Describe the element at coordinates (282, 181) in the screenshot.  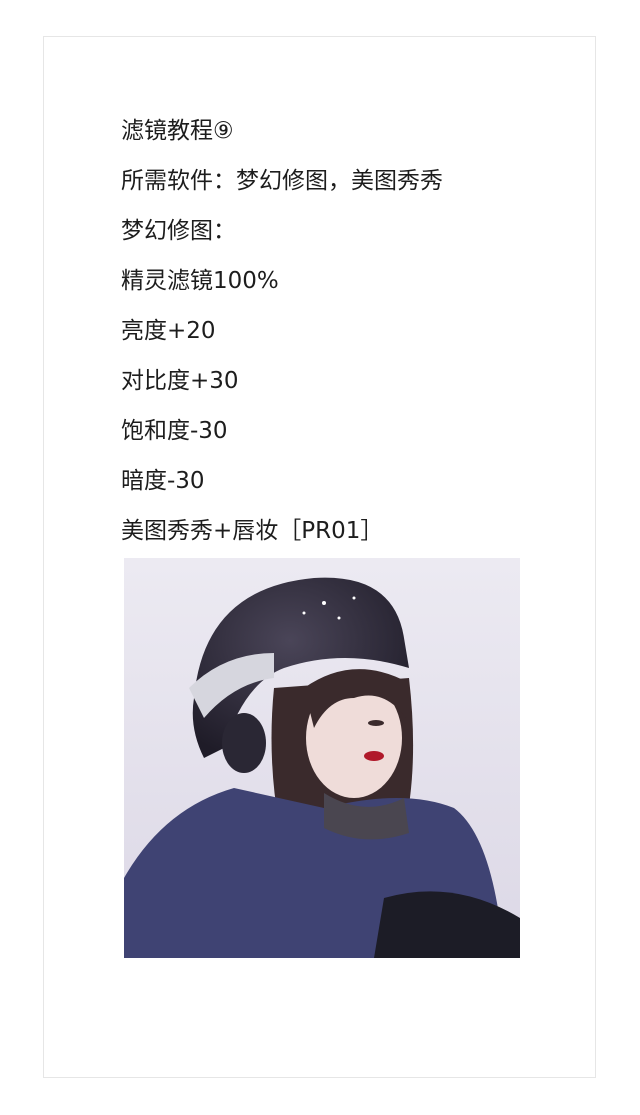
I see `required-software-line: 所需软件：梦幻修图，美图秀秀` at that location.